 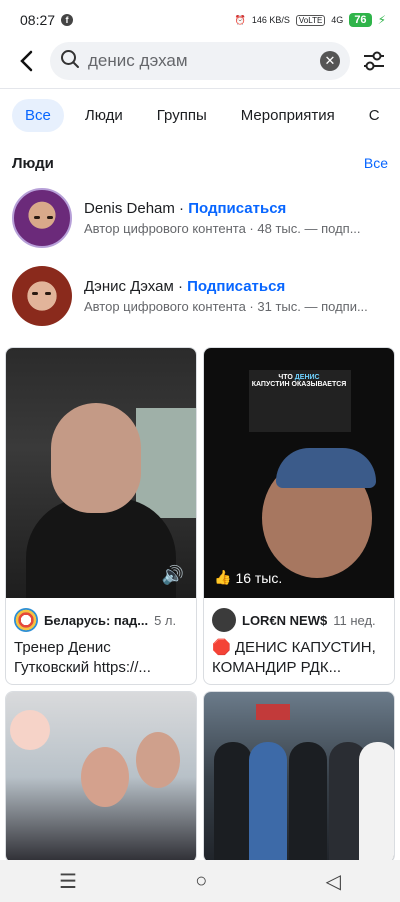 What do you see at coordinates (165, 620) in the screenshot?
I see `post-time: 5 л.` at bounding box center [165, 620].